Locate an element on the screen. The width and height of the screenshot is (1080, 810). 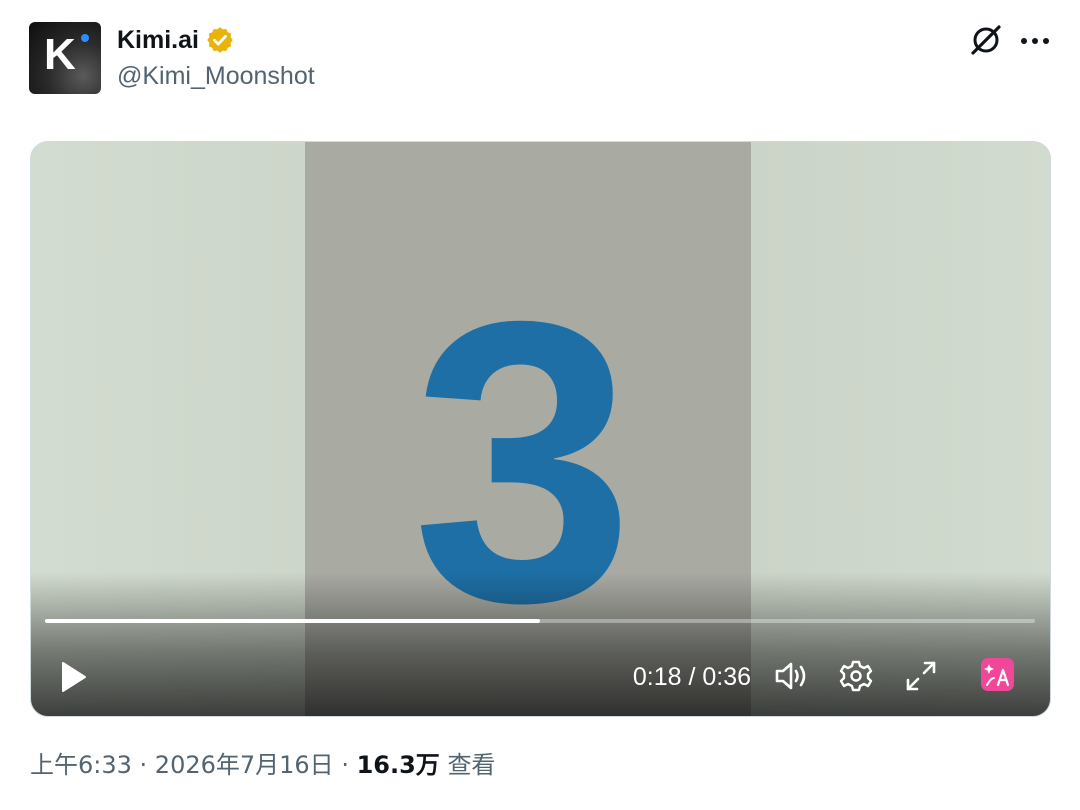
translate-icon is located at coordinates (997, 674).